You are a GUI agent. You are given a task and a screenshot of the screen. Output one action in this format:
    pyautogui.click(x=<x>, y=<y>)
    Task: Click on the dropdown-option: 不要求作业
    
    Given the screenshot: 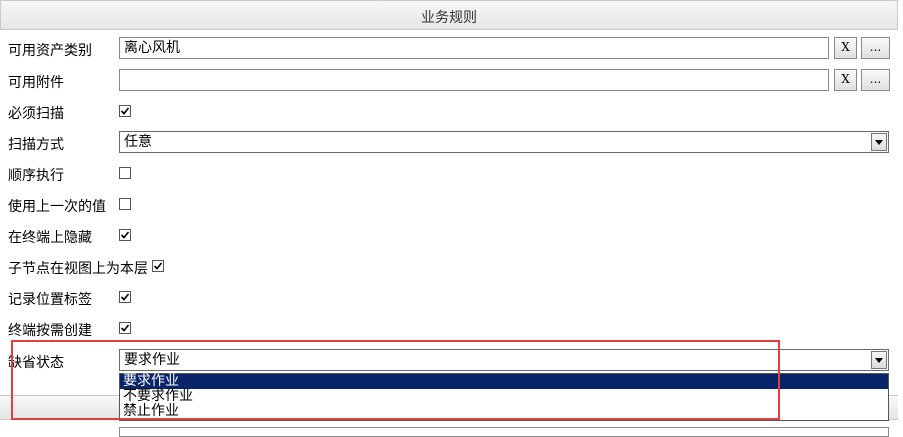 What is the action you would take?
    pyautogui.click(x=504, y=396)
    